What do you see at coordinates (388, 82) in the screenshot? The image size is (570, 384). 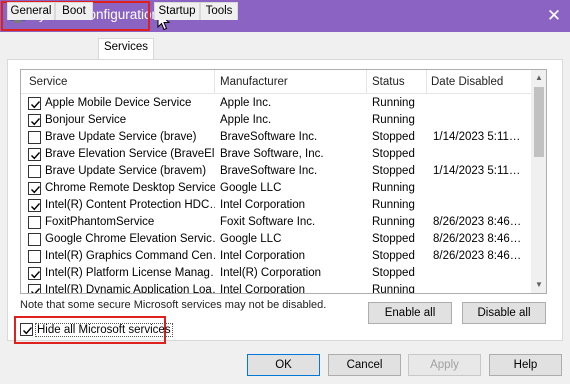 I see `header-status: Status` at bounding box center [388, 82].